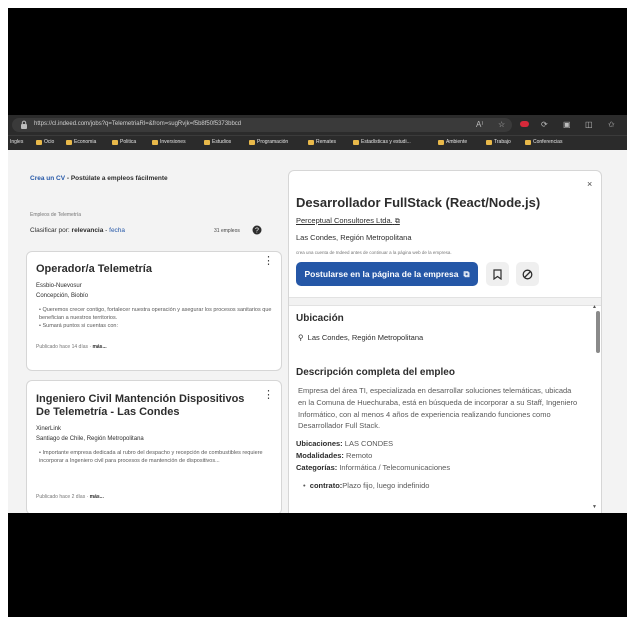 The width and height of the screenshot is (635, 625). Describe the element at coordinates (301, 337) in the screenshot. I see `location-pin-icon: ⚲` at that location.